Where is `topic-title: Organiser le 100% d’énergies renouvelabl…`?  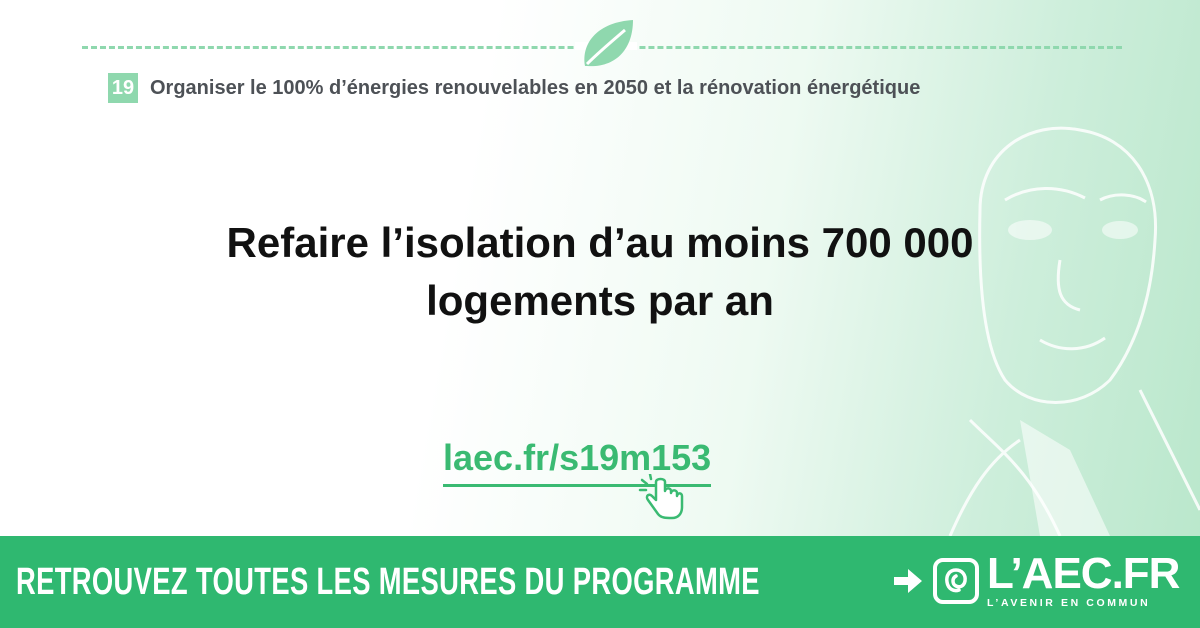
topic-title: Organiser le 100% d’énergies renouvelabl… is located at coordinates (535, 87).